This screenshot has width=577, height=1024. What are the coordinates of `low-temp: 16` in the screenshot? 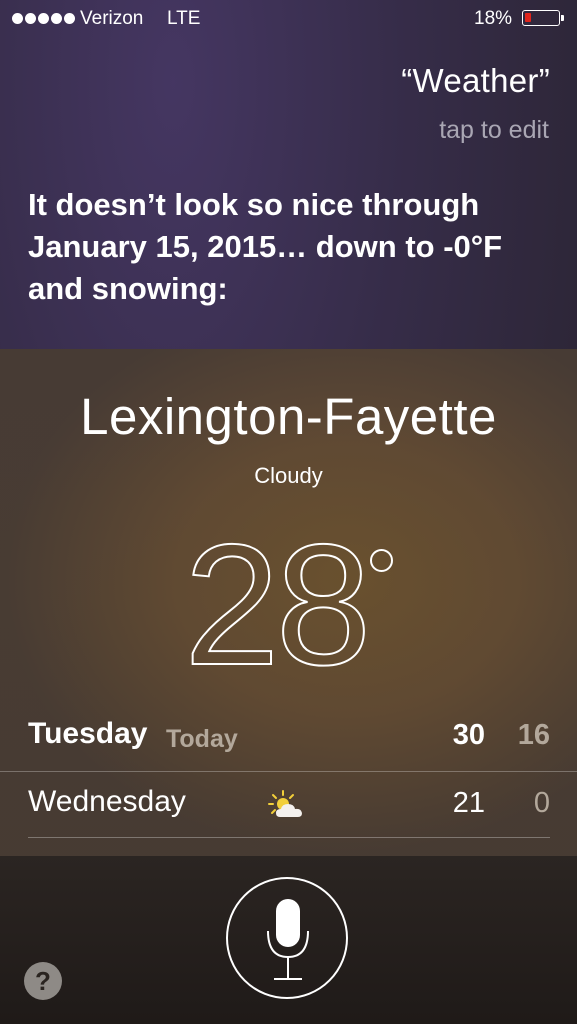 It's located at (533, 735).